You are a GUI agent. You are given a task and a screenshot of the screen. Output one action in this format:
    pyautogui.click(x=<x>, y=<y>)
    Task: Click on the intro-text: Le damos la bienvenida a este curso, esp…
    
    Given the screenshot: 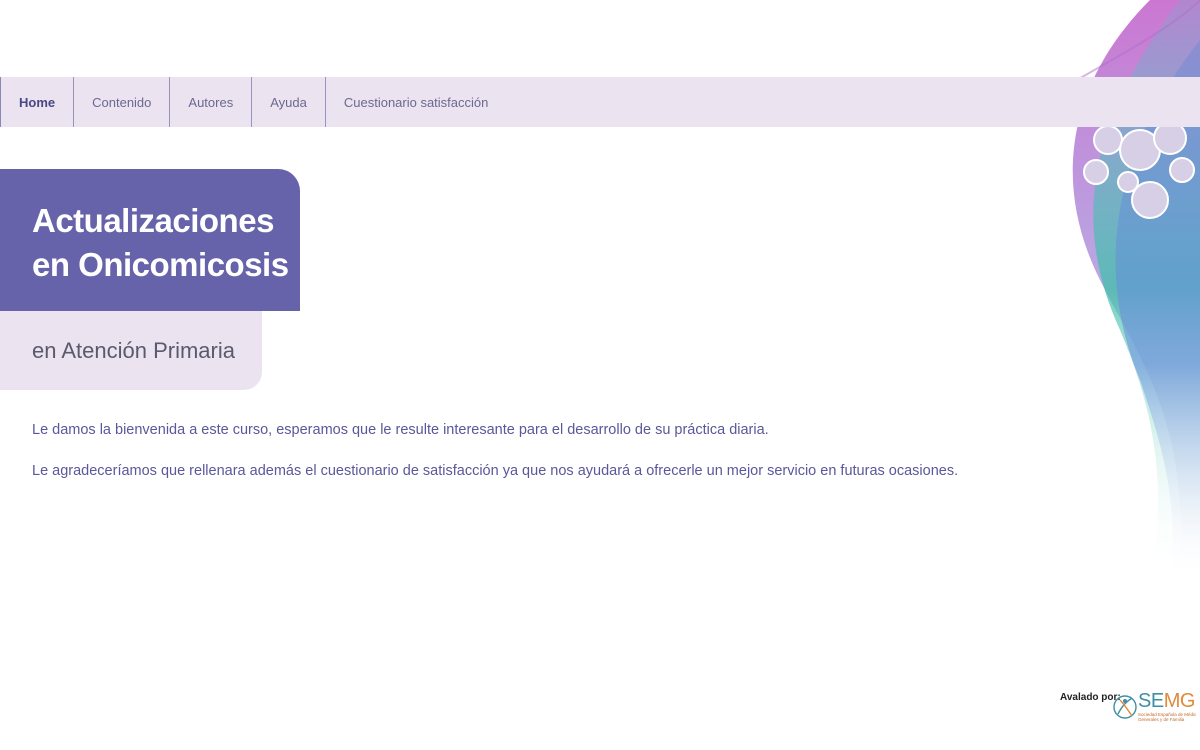 What is the action you would take?
    pyautogui.click(x=512, y=461)
    